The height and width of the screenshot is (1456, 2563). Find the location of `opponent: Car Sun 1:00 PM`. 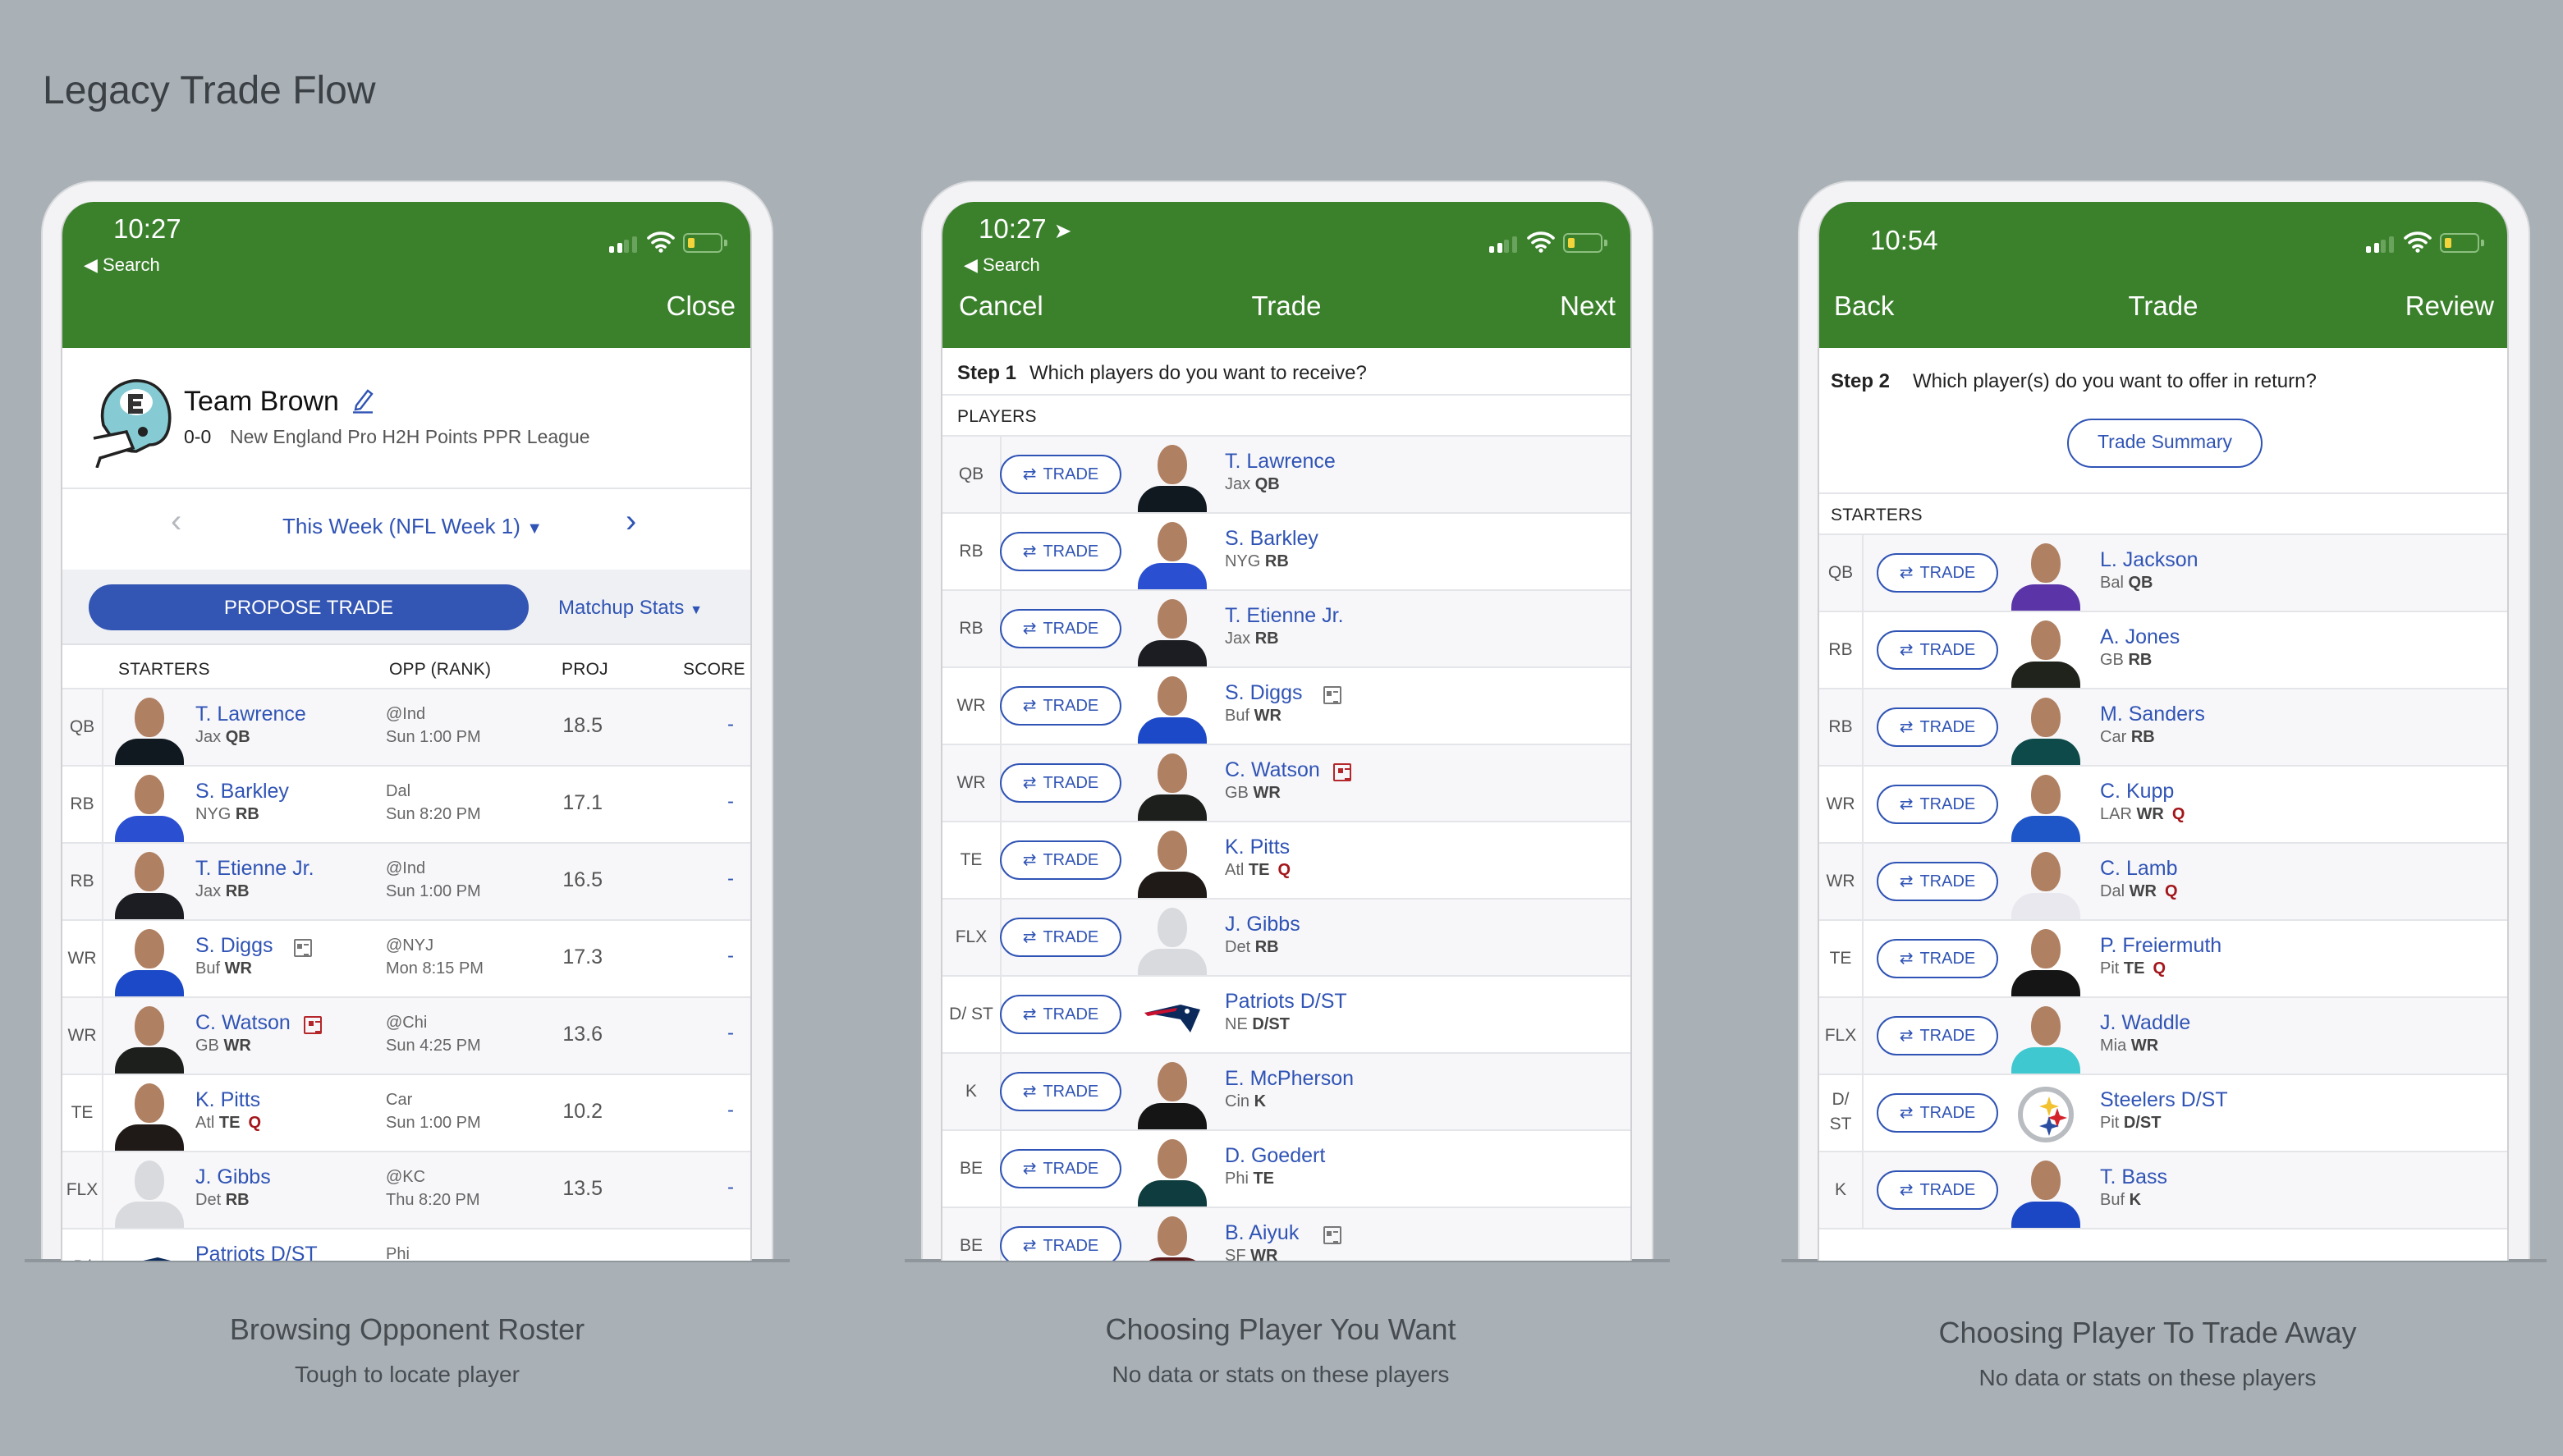

opponent: Car Sun 1:00 PM is located at coordinates (434, 1113).